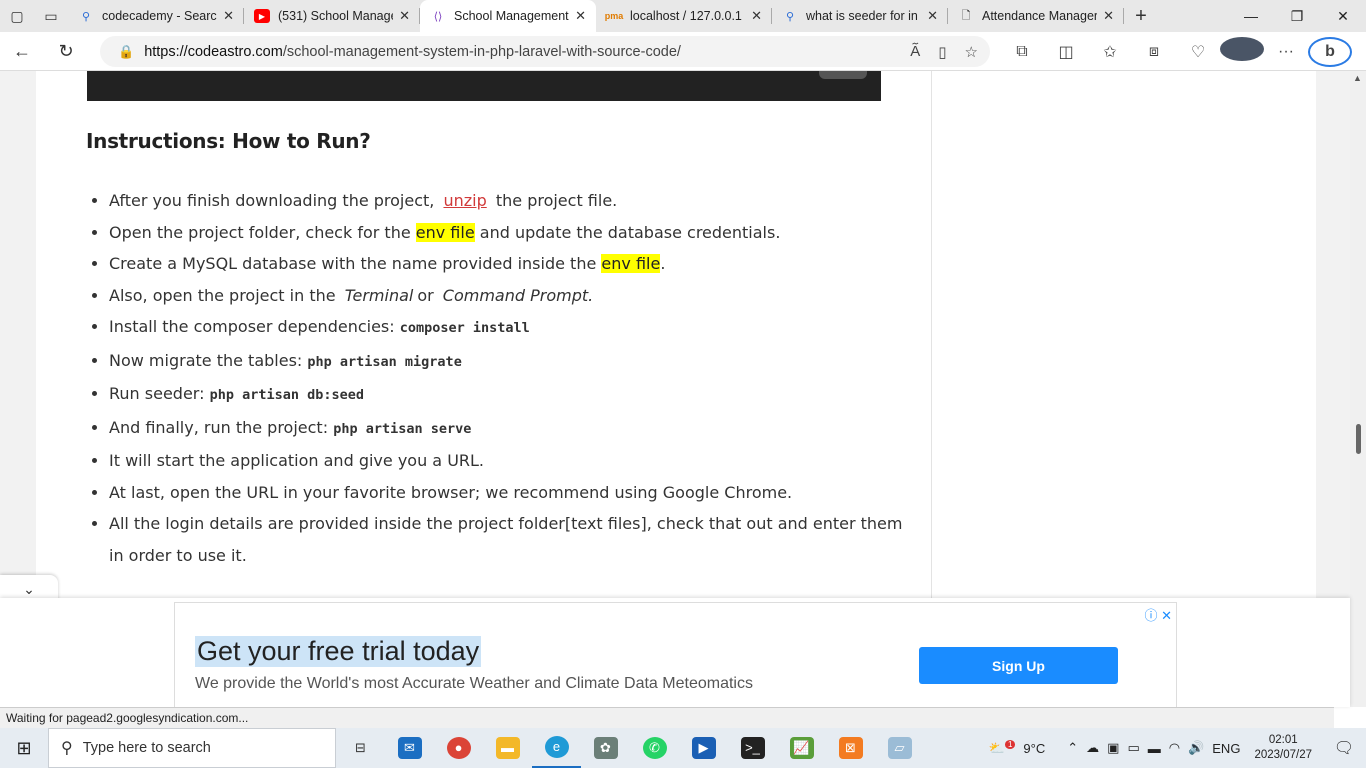  I want to click on unzip-link: unzip, so click(464, 200).